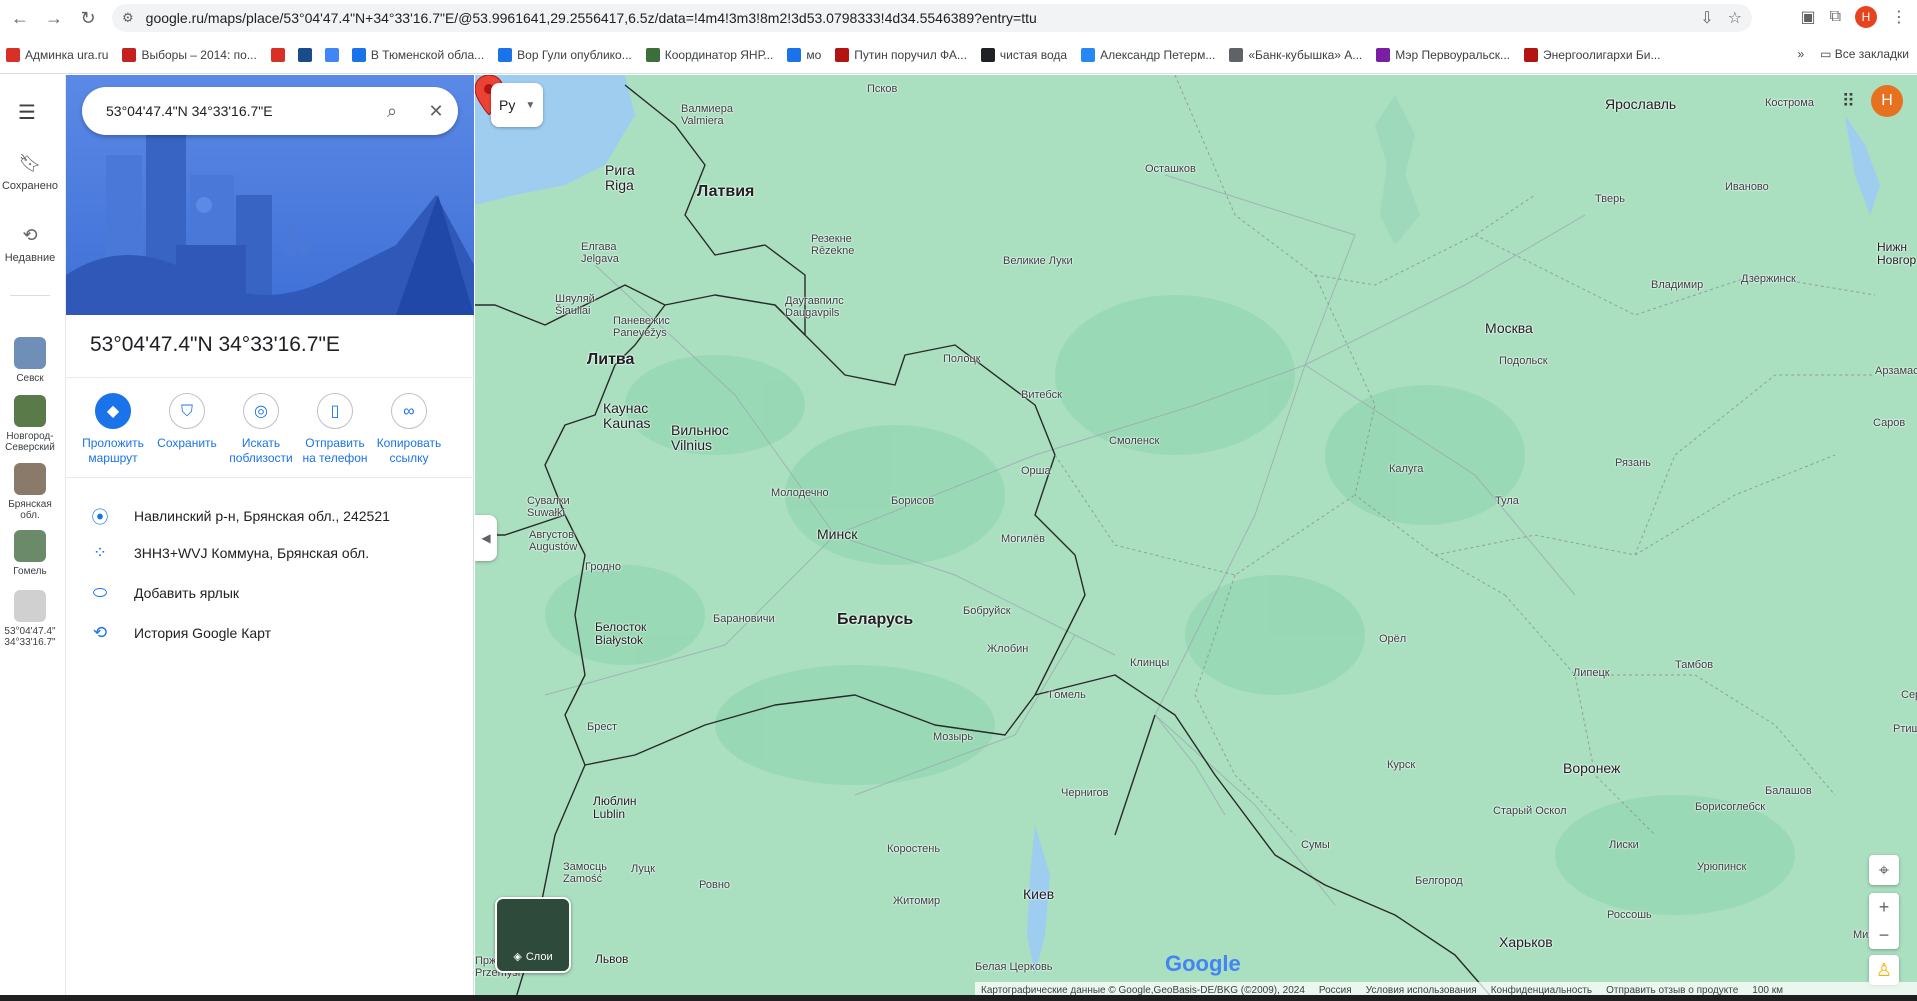 This screenshot has height=1001, width=1917. Describe the element at coordinates (1747, 187) in the screenshot. I see `city-label: Иваново` at that location.